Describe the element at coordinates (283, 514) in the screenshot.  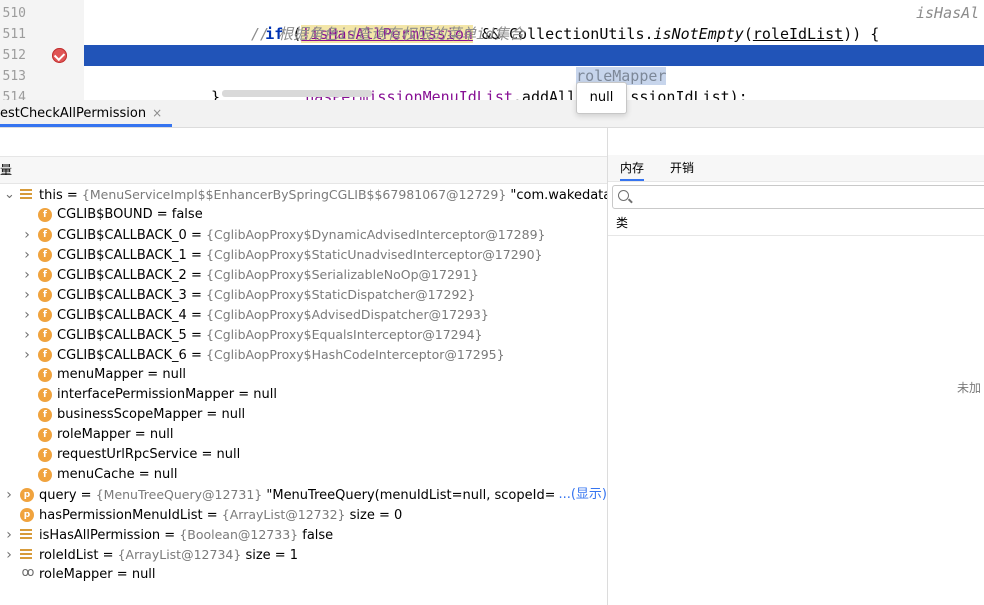
I see `variable-type-ref: {ArrayList@12732}` at that location.